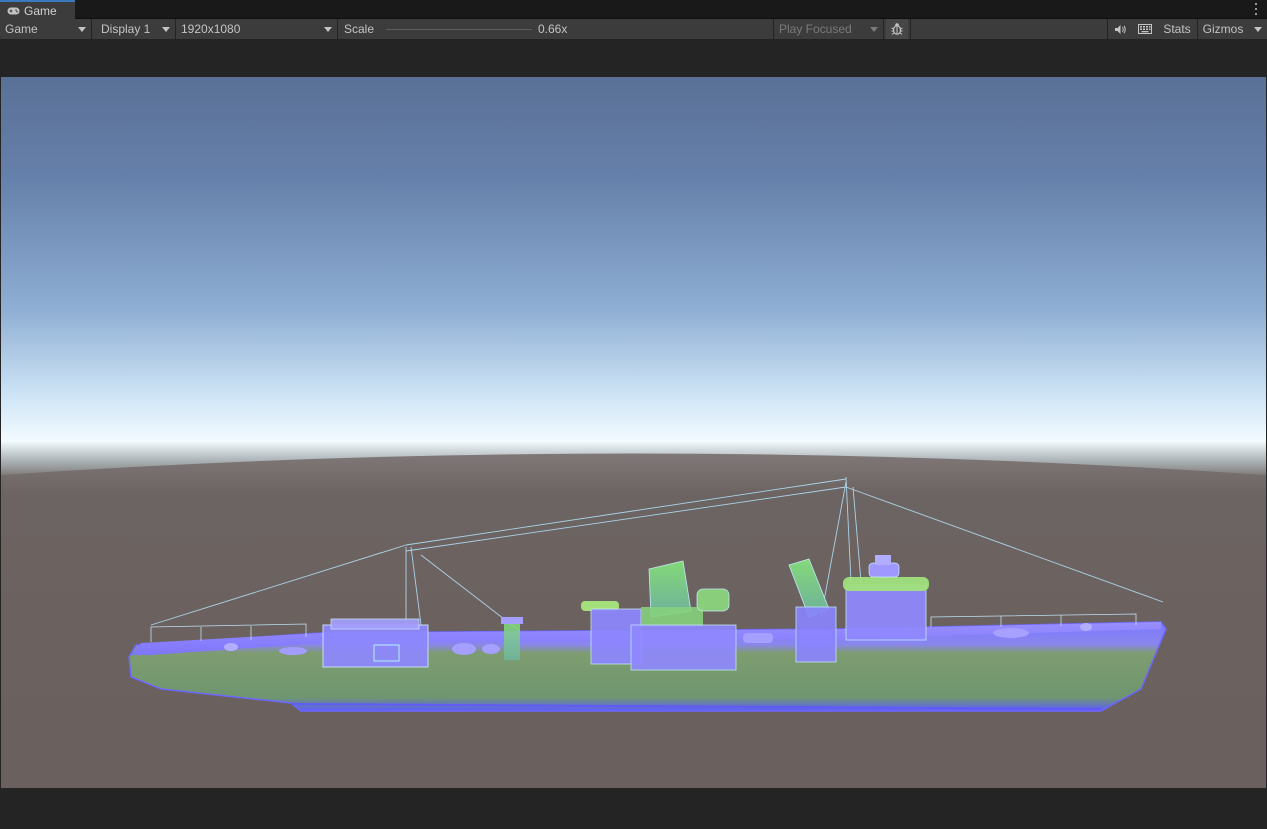 The width and height of the screenshot is (1267, 829). What do you see at coordinates (1256, 9) in the screenshot?
I see `more-options-icon` at bounding box center [1256, 9].